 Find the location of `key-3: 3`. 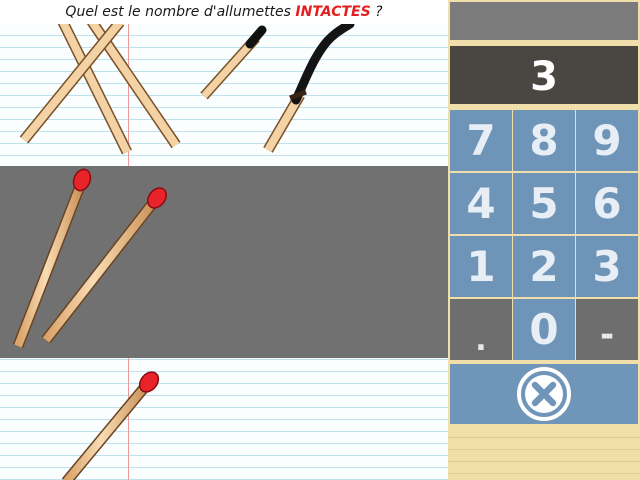

key-3: 3 is located at coordinates (607, 266).